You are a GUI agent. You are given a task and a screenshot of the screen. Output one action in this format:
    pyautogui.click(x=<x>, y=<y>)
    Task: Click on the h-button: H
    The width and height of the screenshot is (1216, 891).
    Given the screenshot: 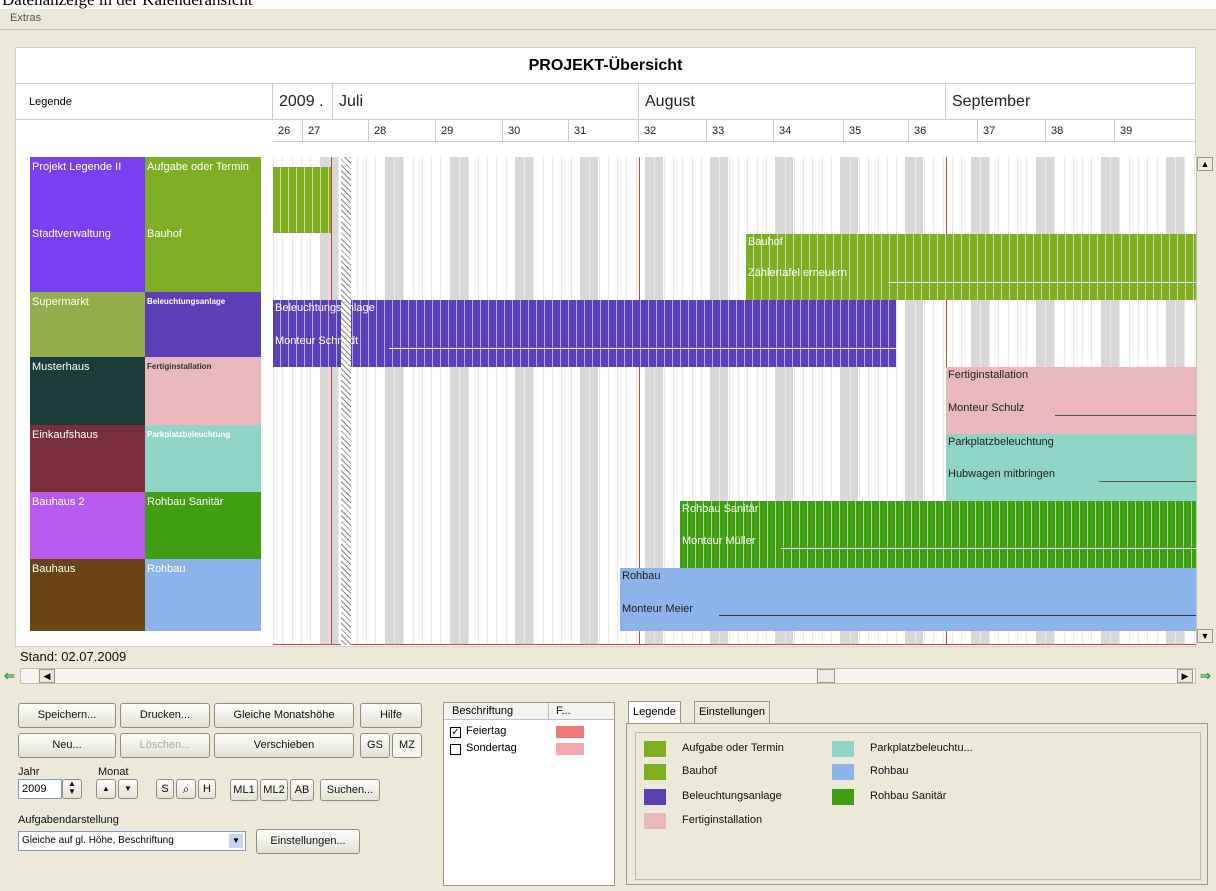 What is the action you would take?
    pyautogui.click(x=207, y=789)
    